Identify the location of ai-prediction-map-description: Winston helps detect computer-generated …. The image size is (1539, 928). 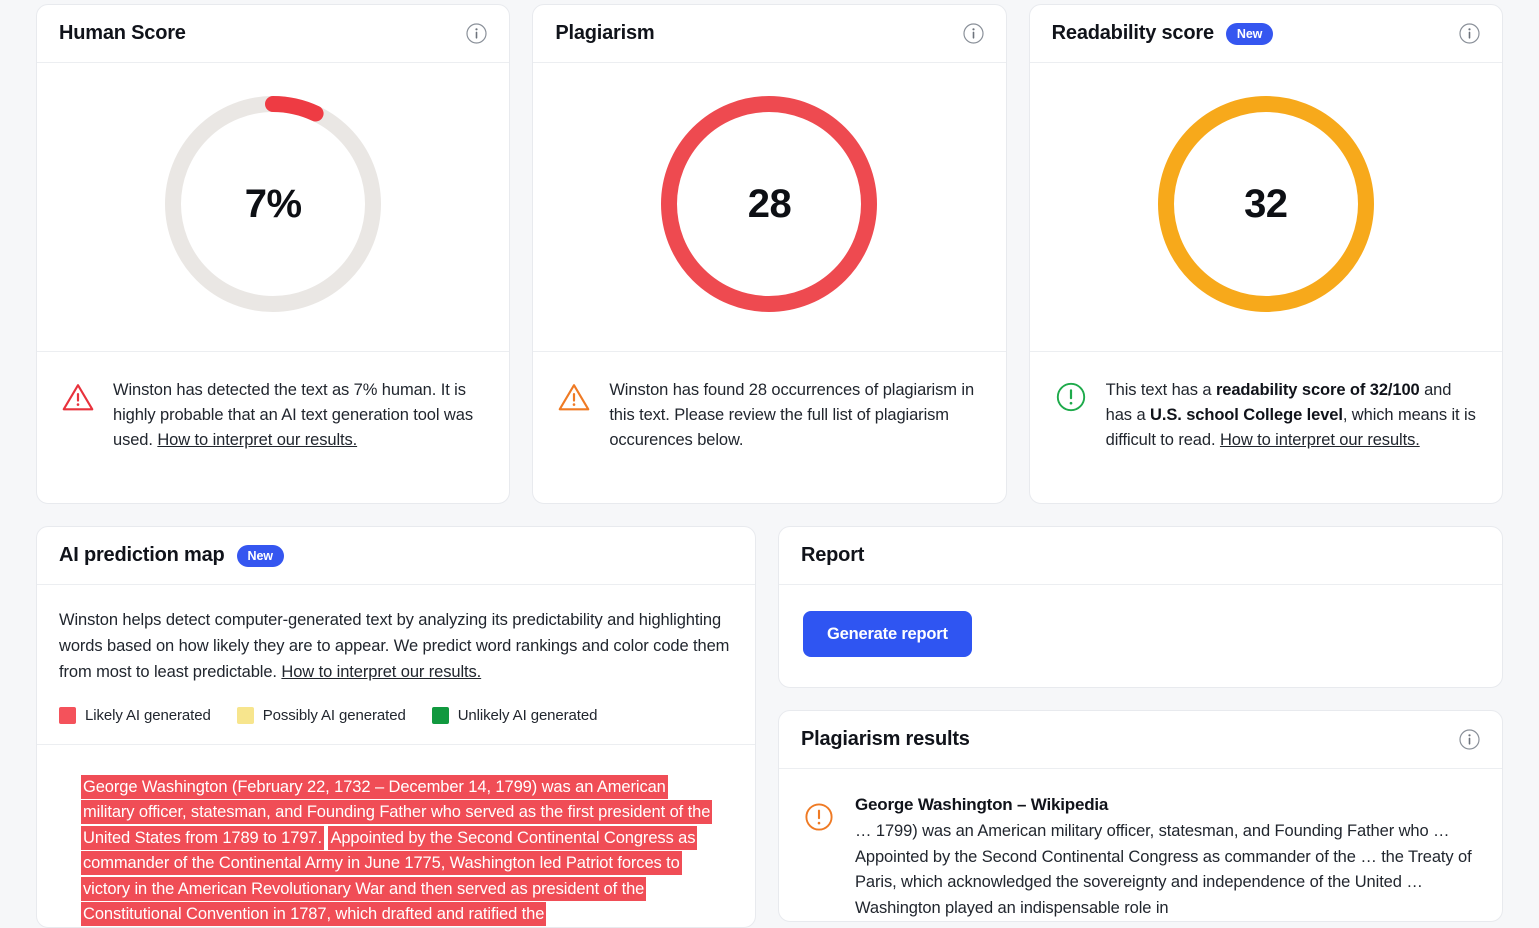
(396, 646).